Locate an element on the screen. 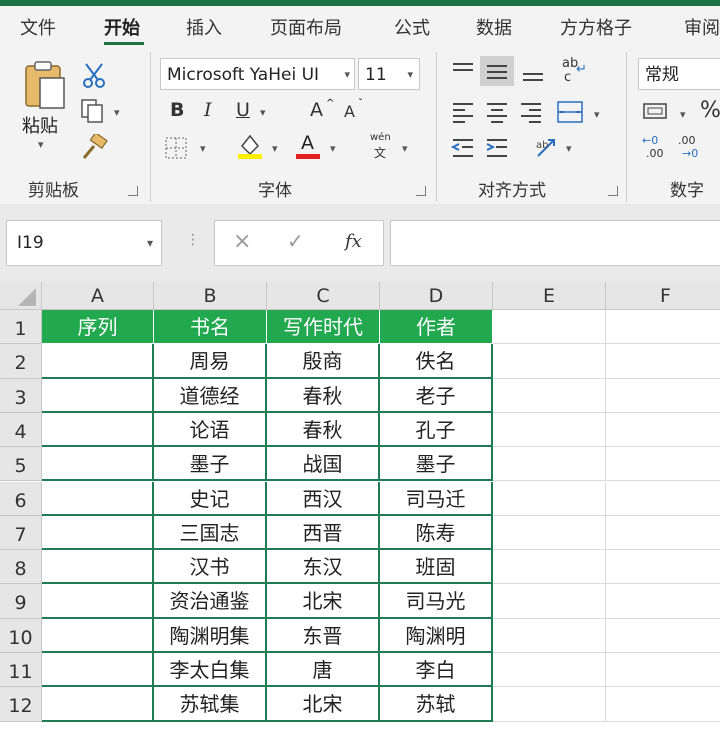 The image size is (720, 731). cell-c7: 西晋 is located at coordinates (323, 533).